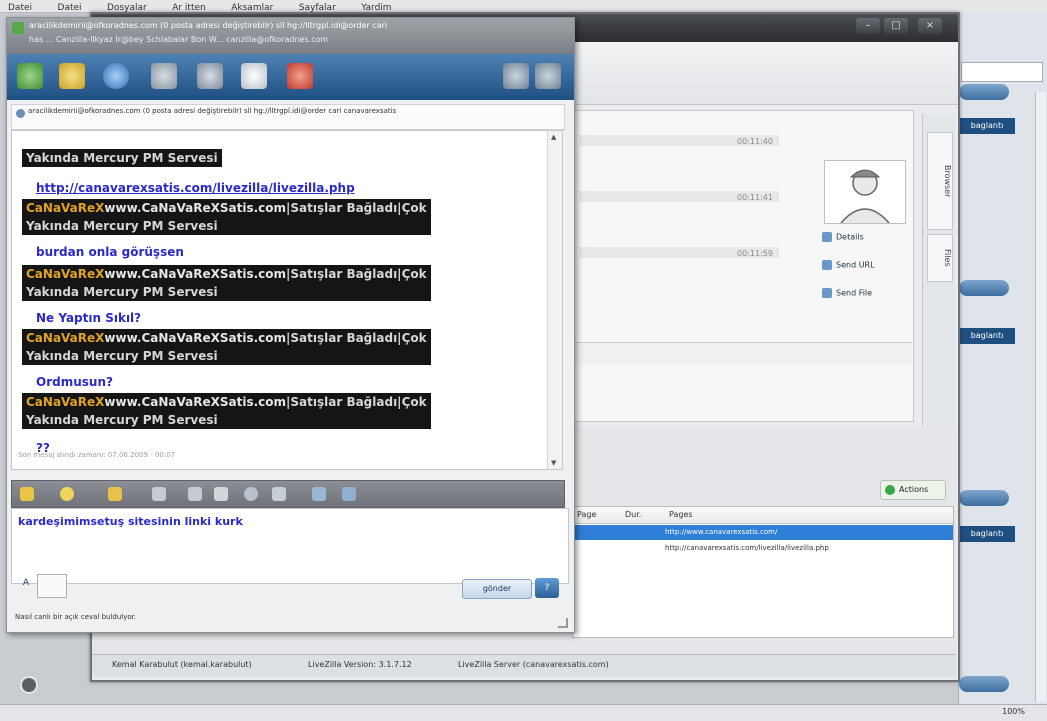  Describe the element at coordinates (20, 113) in the screenshot. I see `user-icon` at that location.